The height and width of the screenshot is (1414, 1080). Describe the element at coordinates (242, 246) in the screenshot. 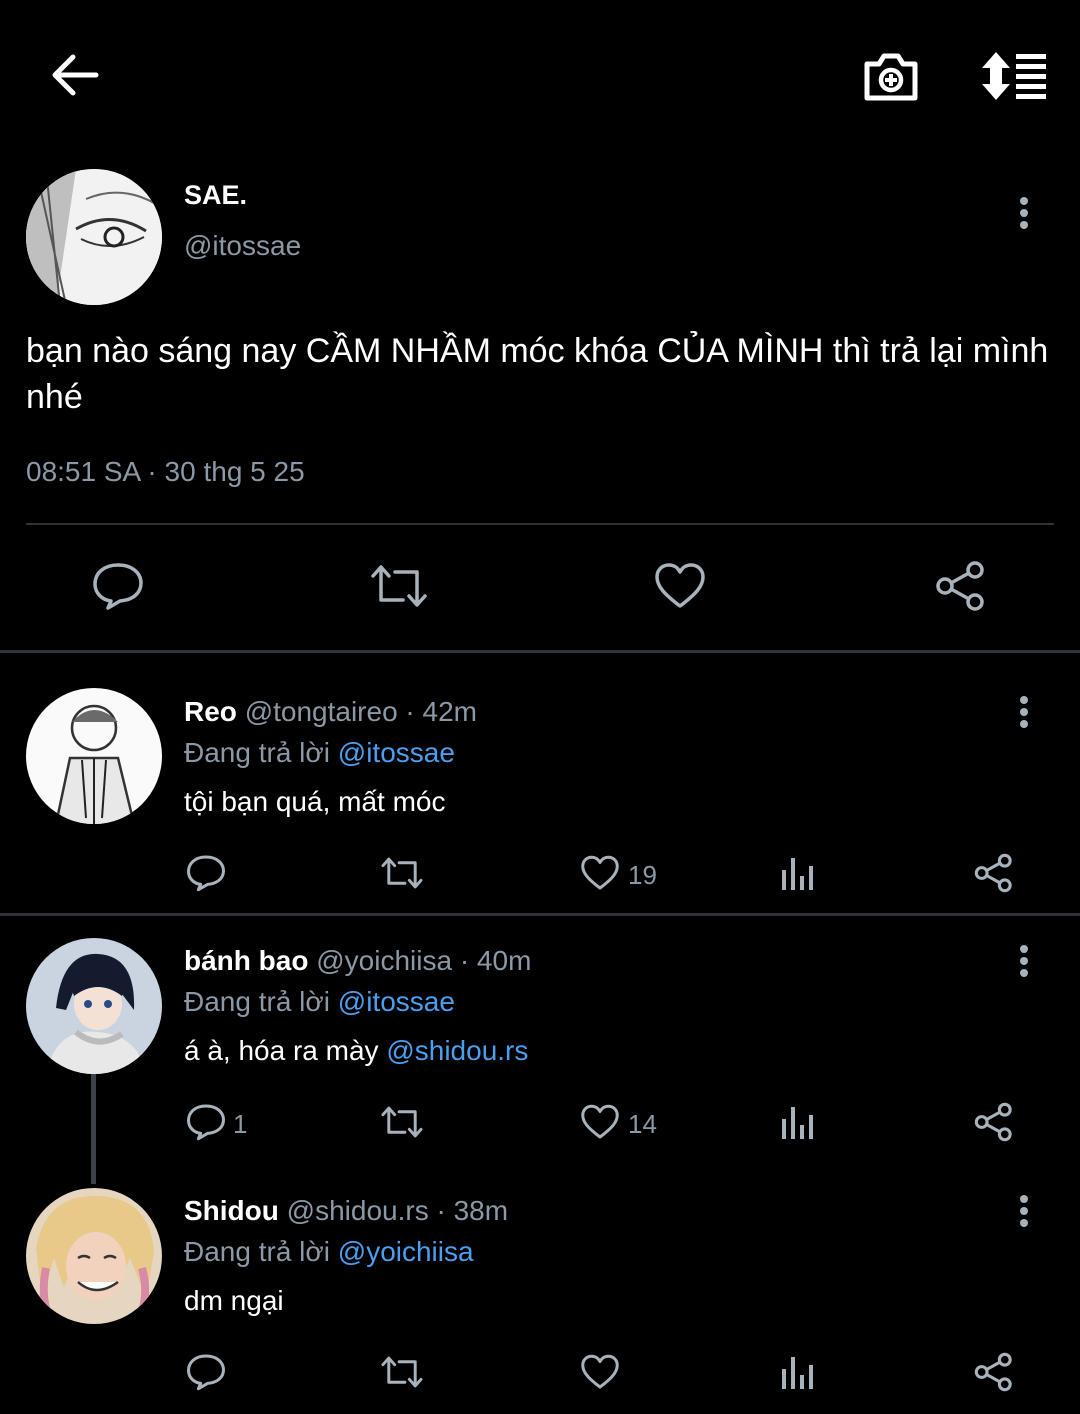

I see `author-handle: @itossae` at that location.